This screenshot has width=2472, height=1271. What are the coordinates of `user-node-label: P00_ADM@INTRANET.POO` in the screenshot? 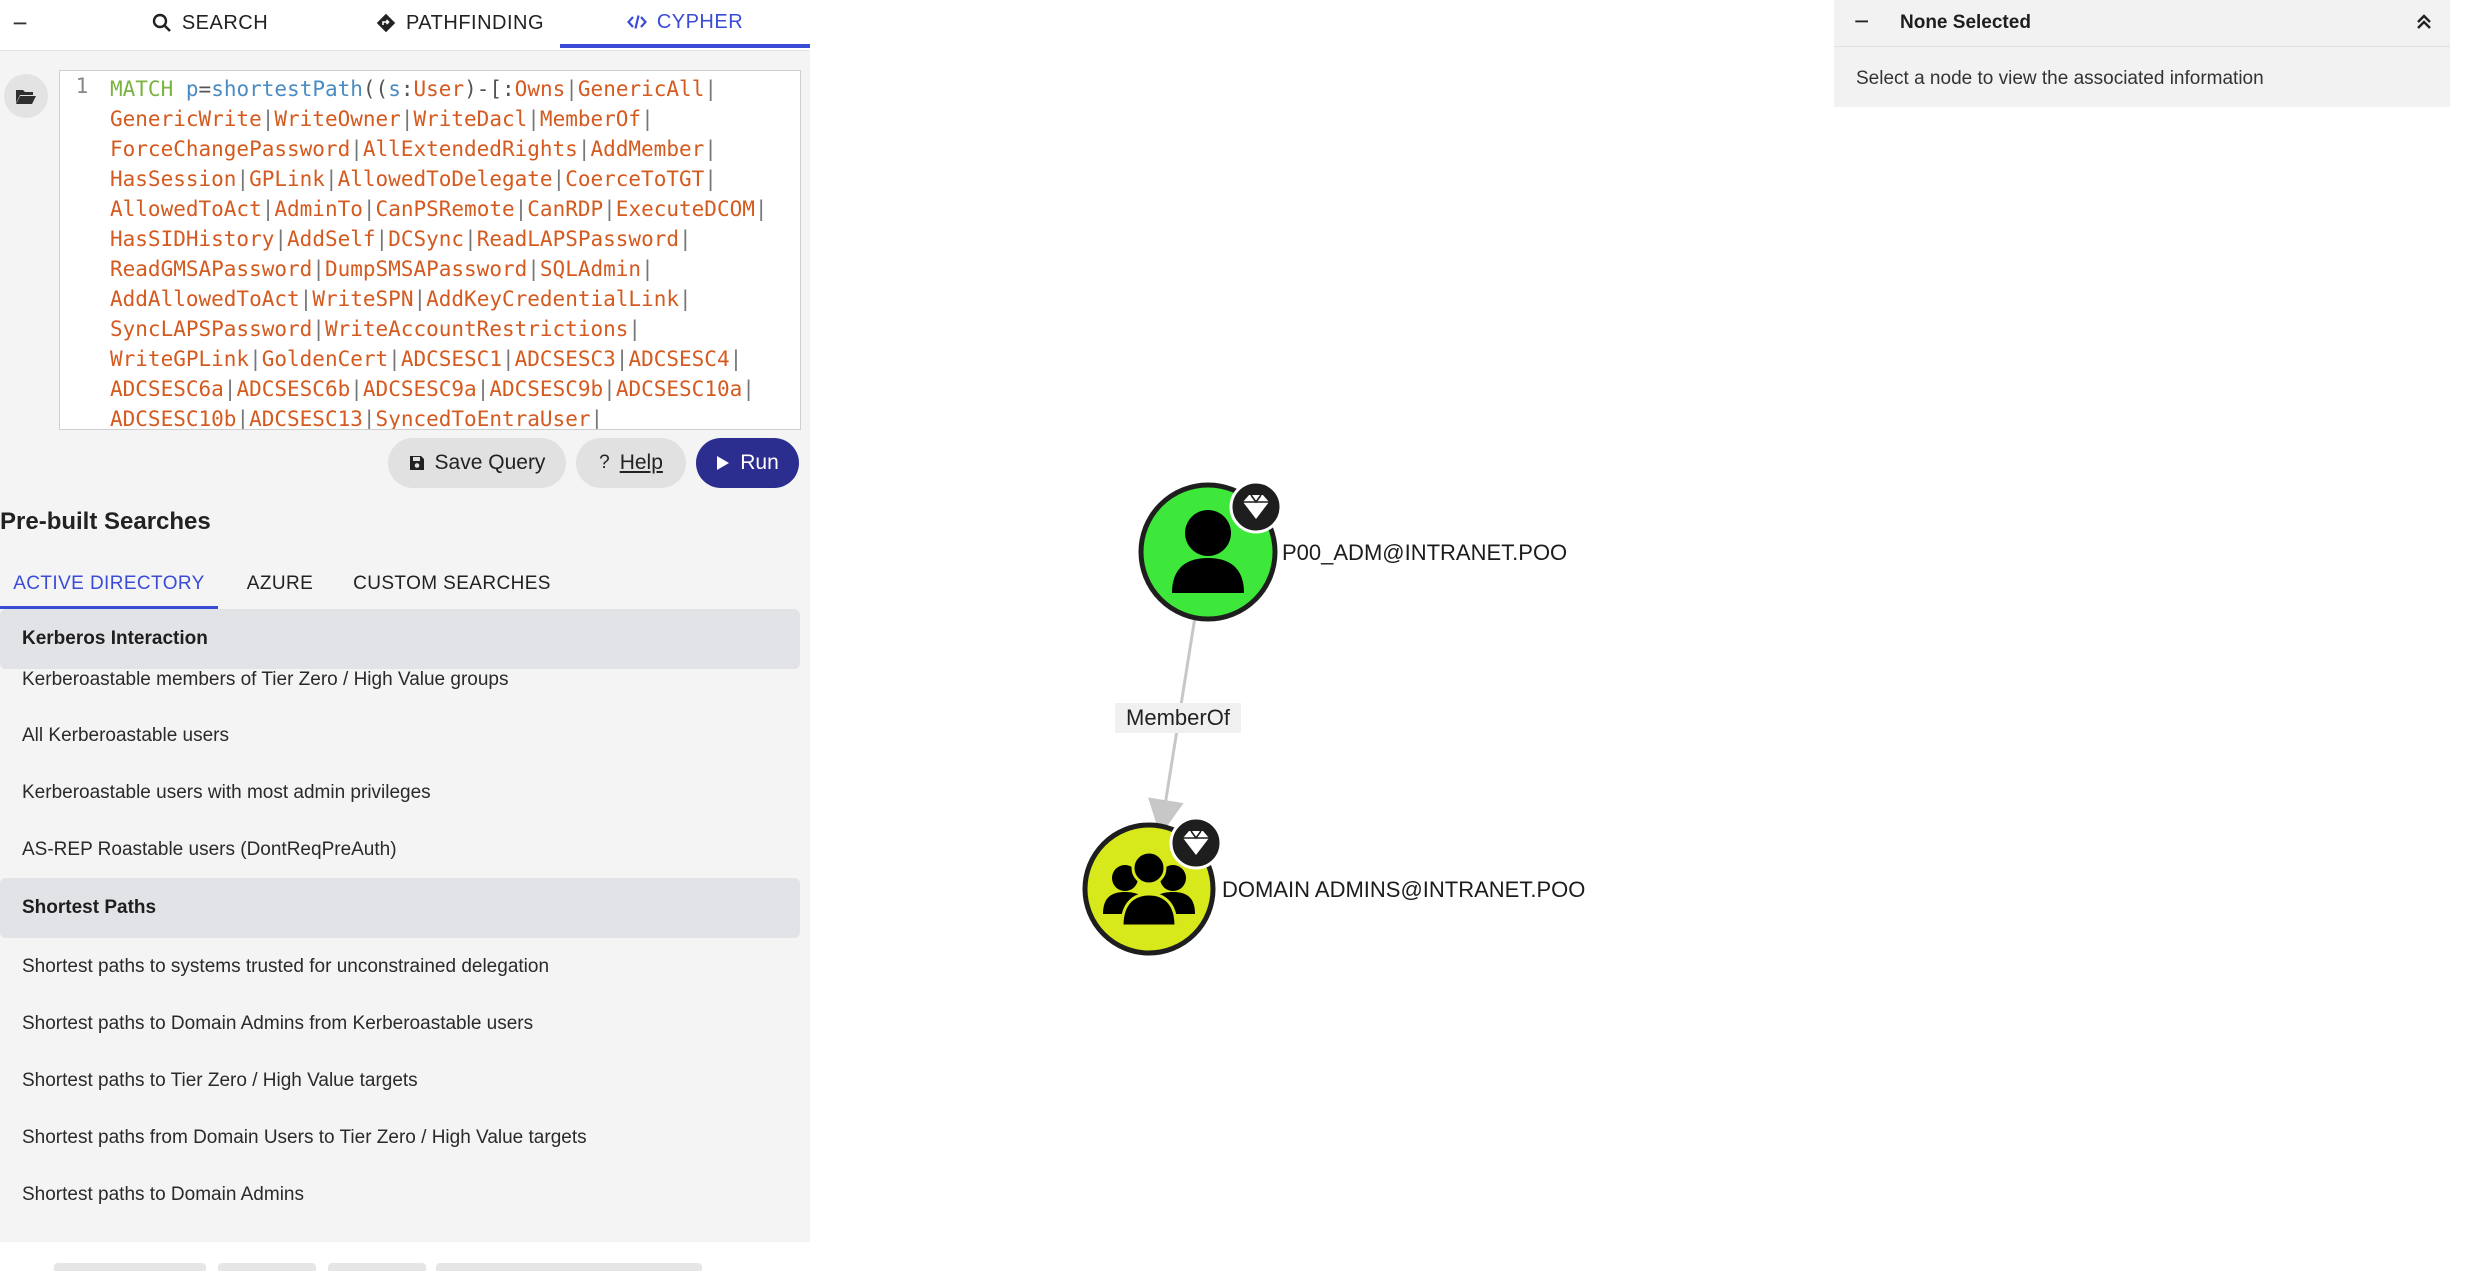 It's located at (1424, 553).